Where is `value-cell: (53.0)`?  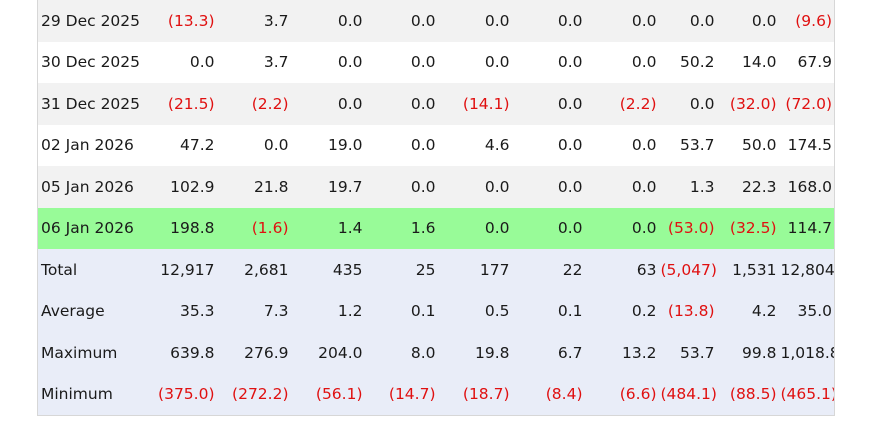
value-cell: (53.0) is located at coordinates (691, 228).